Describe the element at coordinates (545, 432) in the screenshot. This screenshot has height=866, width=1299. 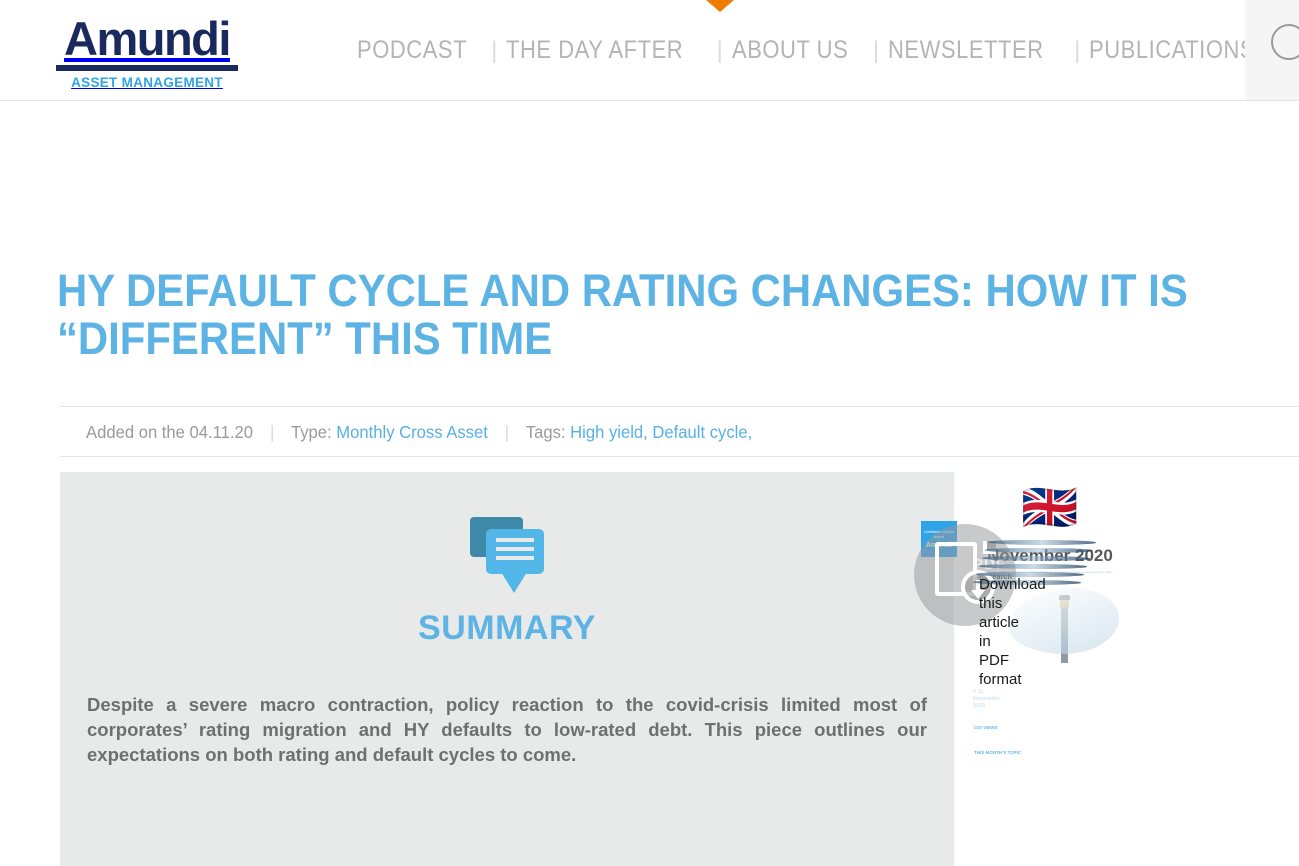
I see `tags-label: Tags:` at that location.